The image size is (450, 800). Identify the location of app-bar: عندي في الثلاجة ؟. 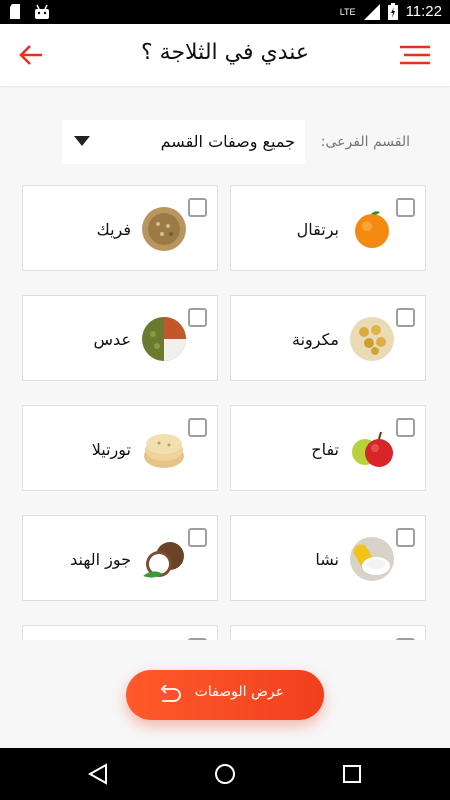
(225, 55).